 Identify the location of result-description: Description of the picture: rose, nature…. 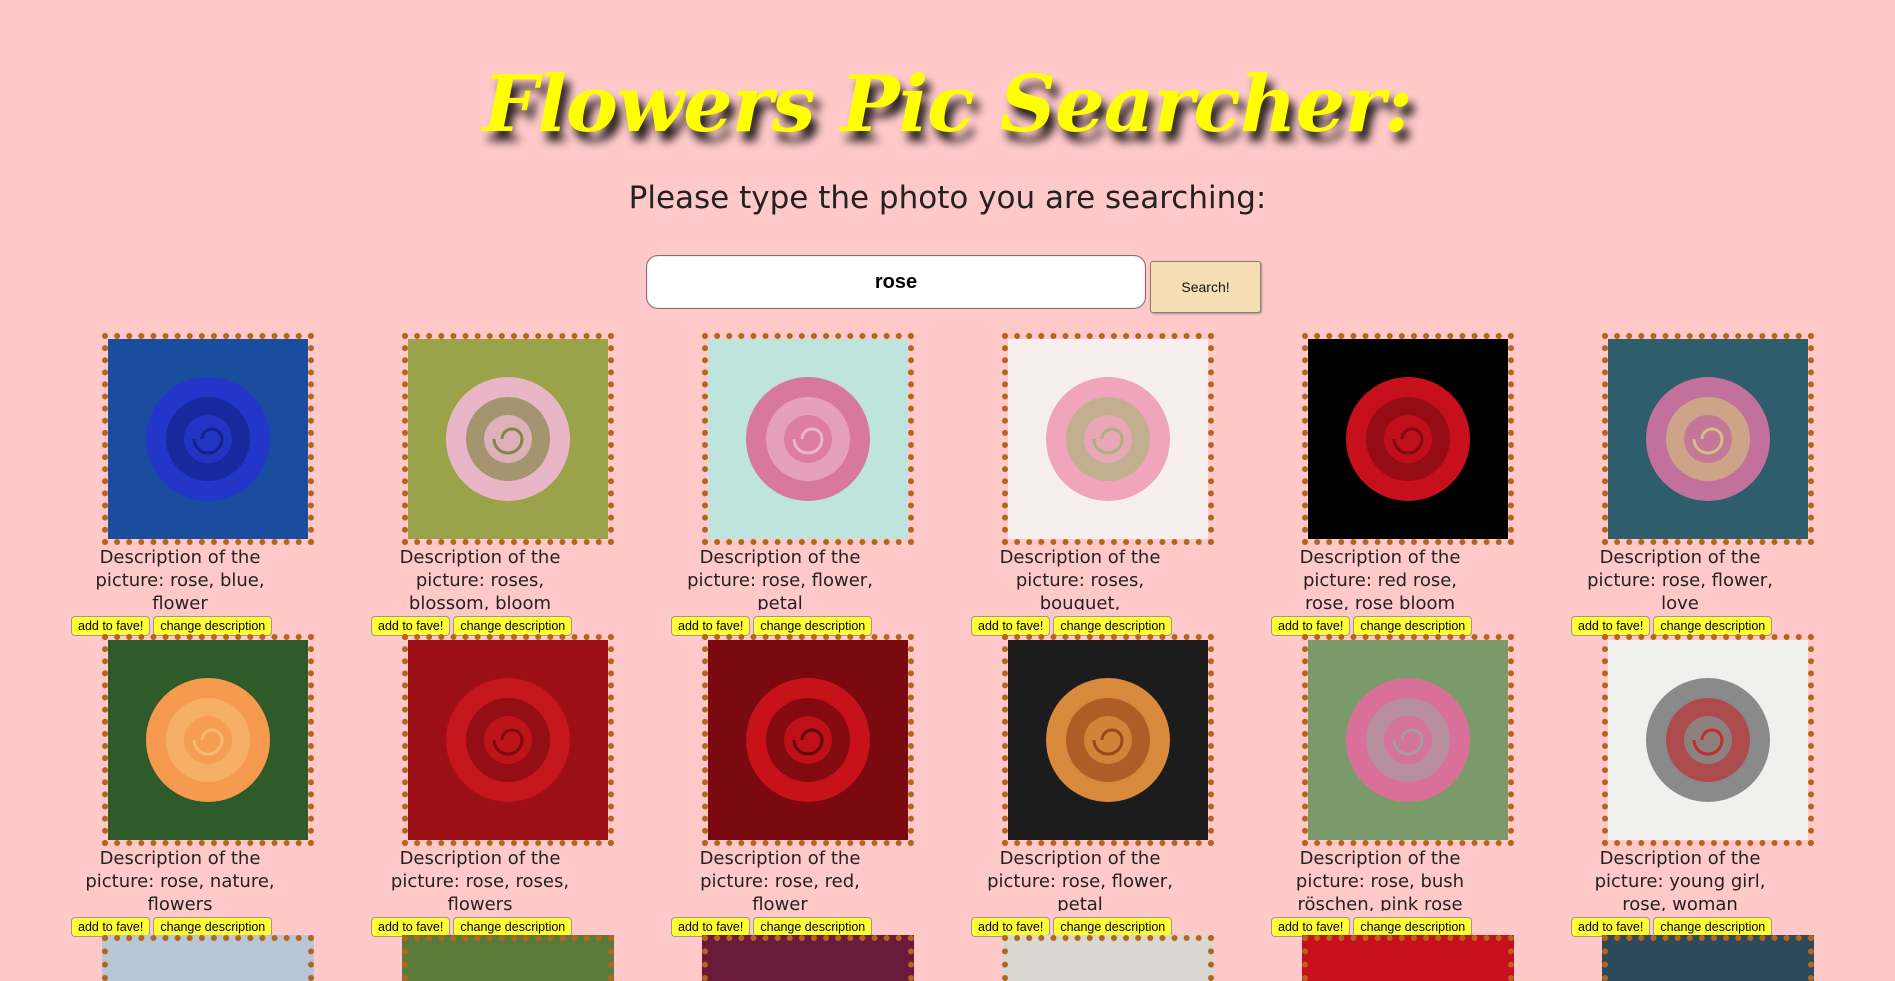
(180, 879).